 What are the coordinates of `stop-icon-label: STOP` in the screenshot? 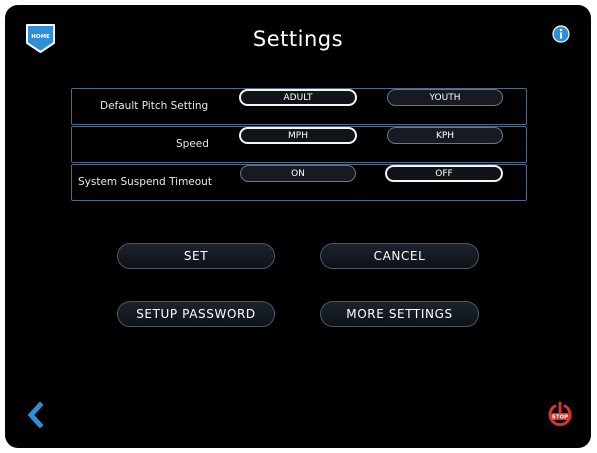 It's located at (560, 418).